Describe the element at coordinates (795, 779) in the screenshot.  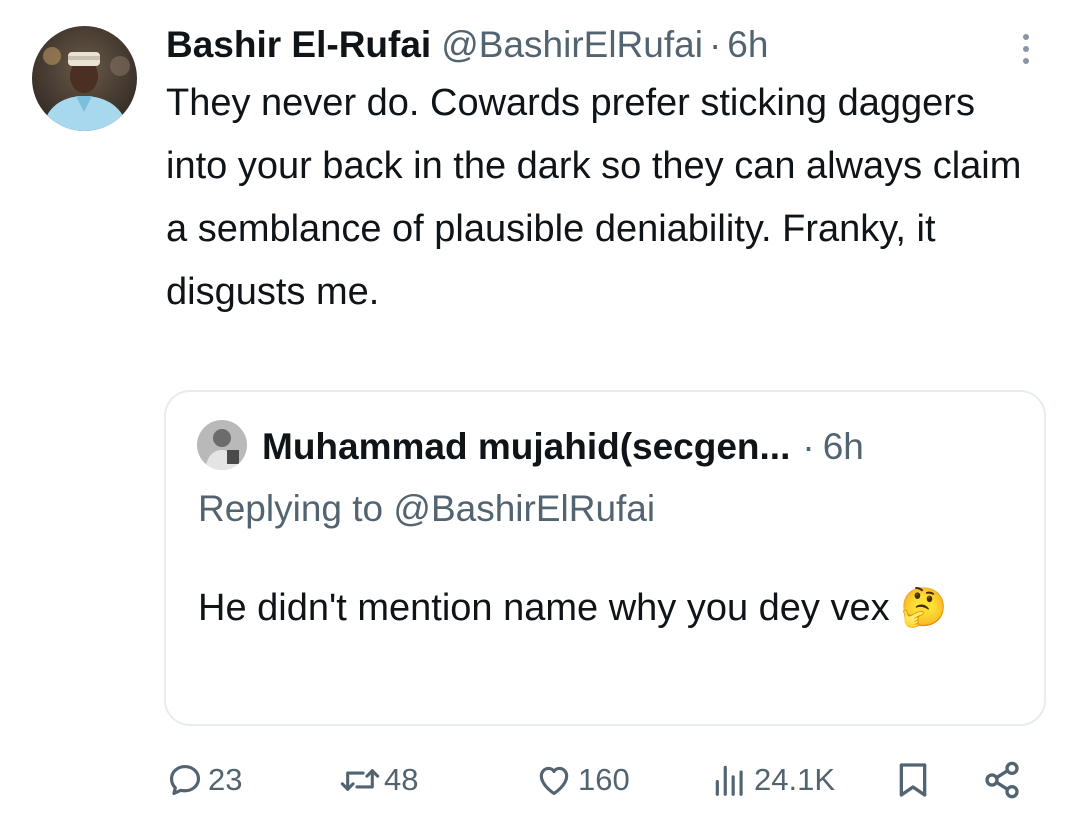
I see `views-count: 24.1K` at that location.